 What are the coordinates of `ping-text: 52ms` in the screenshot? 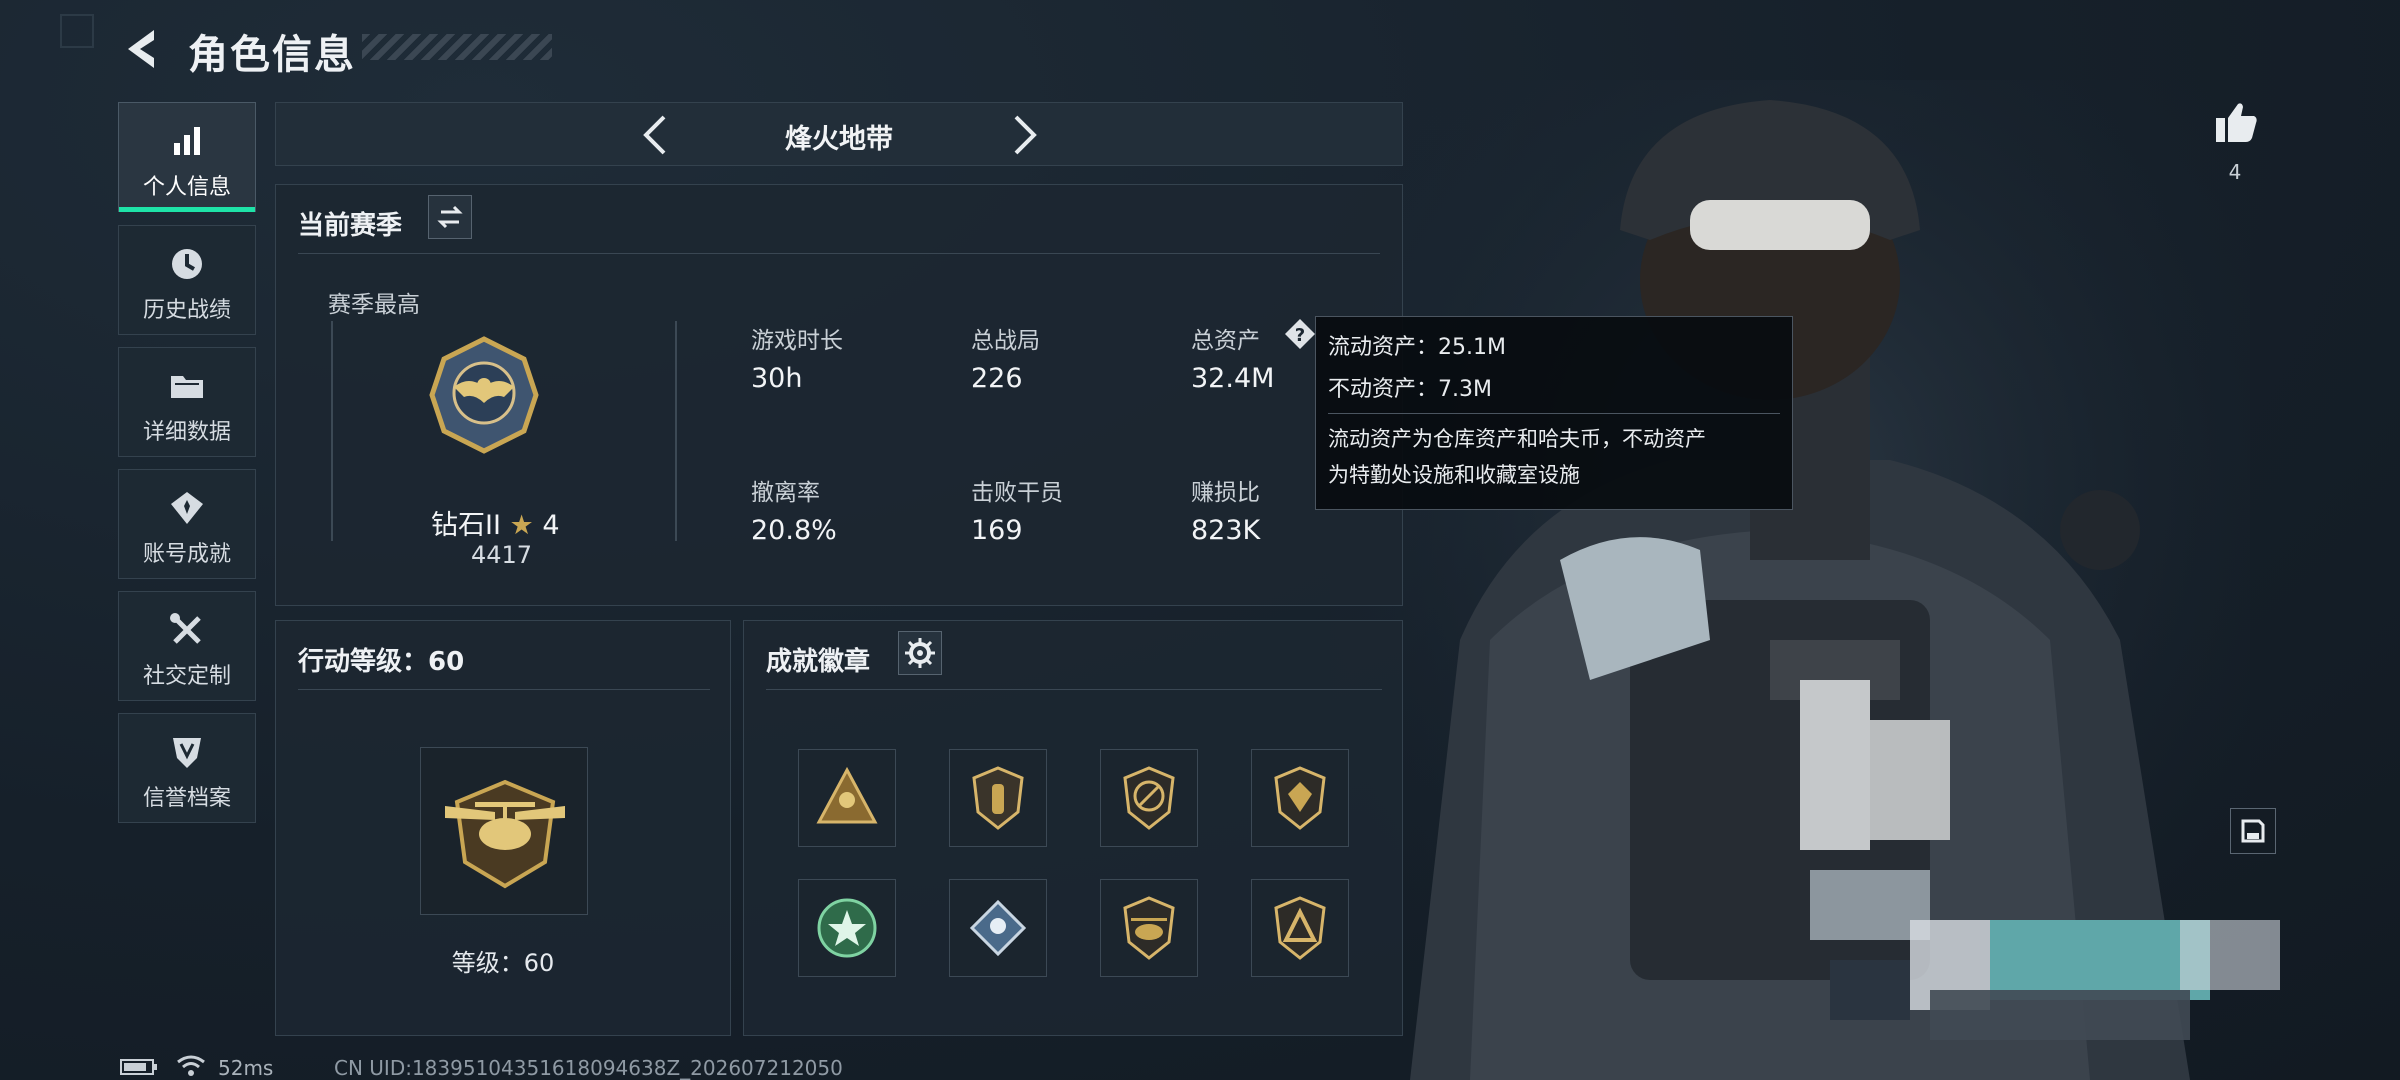 It's located at (246, 1068).